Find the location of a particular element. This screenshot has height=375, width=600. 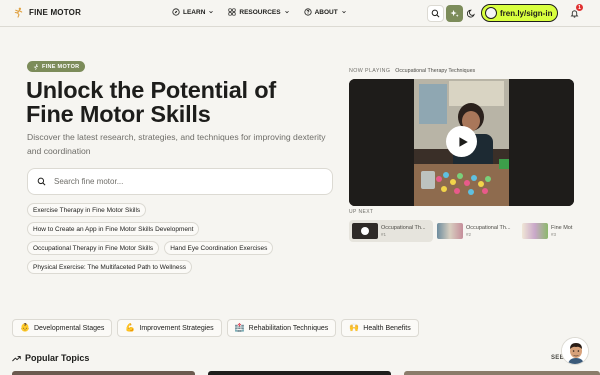

theme-toggle-button is located at coordinates (471, 13).